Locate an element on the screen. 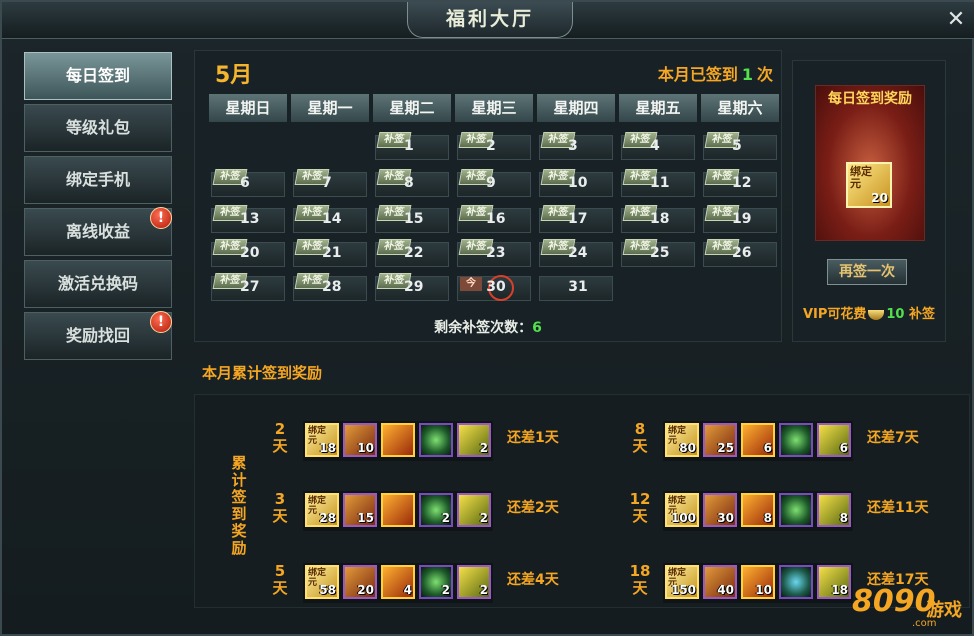  calendar-day: 补签 23 is located at coordinates (494, 253).